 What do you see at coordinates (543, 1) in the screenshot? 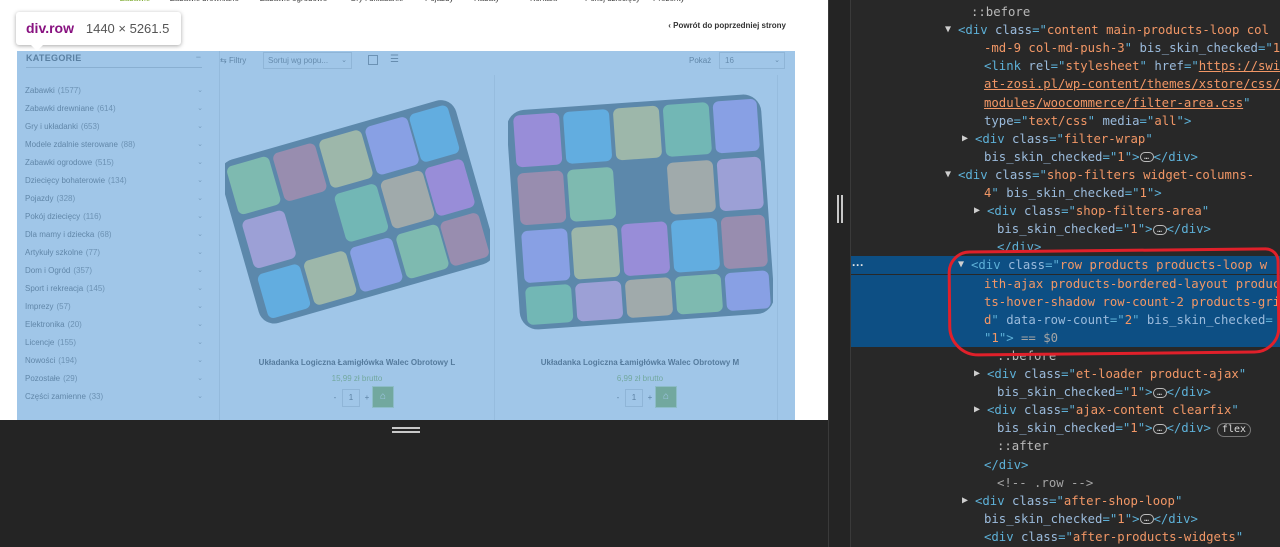
I see `nav-item: Kontakt` at bounding box center [543, 1].